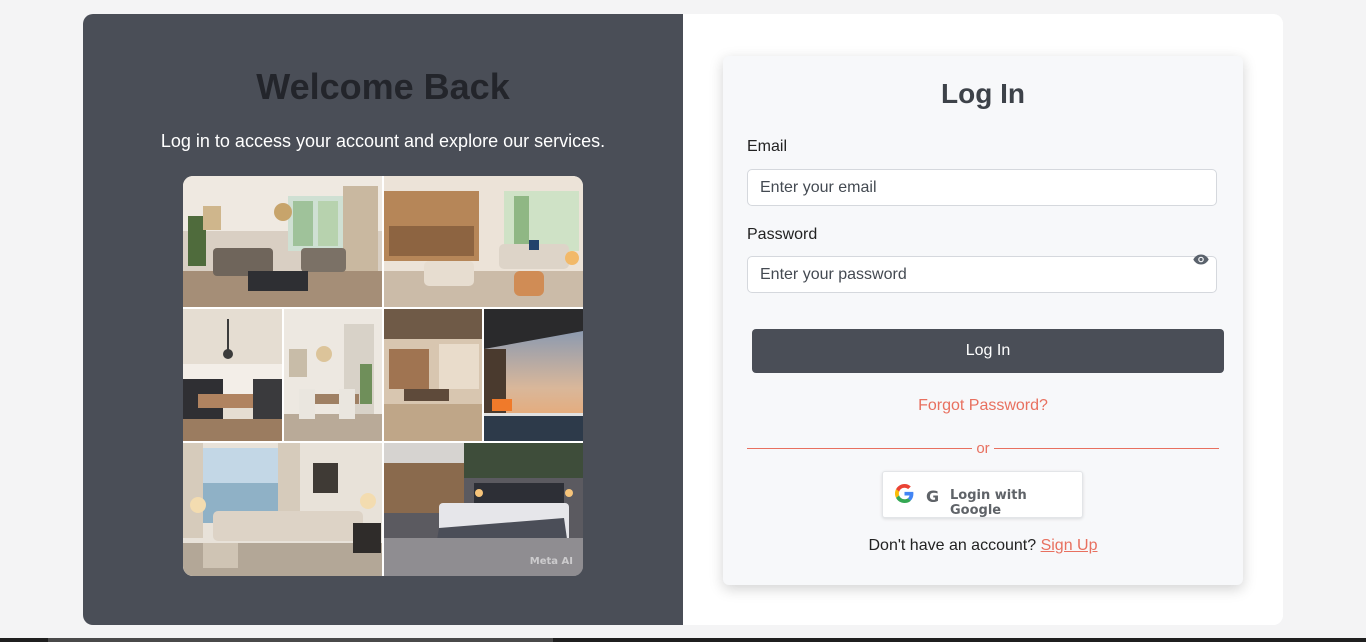 The height and width of the screenshot is (642, 1366). I want to click on signup-prompt: Don't have an account? Sign Up, so click(983, 546).